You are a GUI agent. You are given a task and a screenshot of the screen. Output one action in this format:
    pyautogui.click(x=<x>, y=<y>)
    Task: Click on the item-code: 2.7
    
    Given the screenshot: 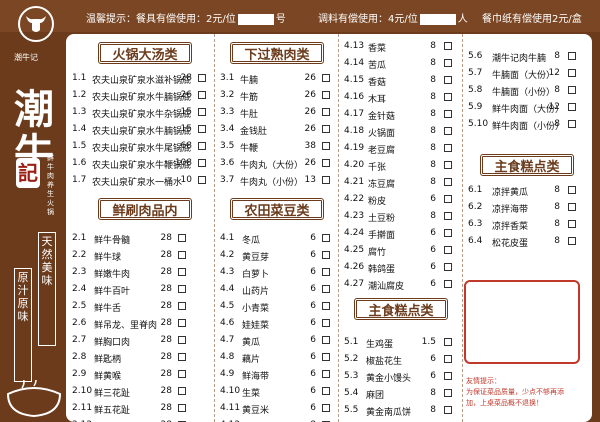 What is the action you would take?
    pyautogui.click(x=79, y=340)
    